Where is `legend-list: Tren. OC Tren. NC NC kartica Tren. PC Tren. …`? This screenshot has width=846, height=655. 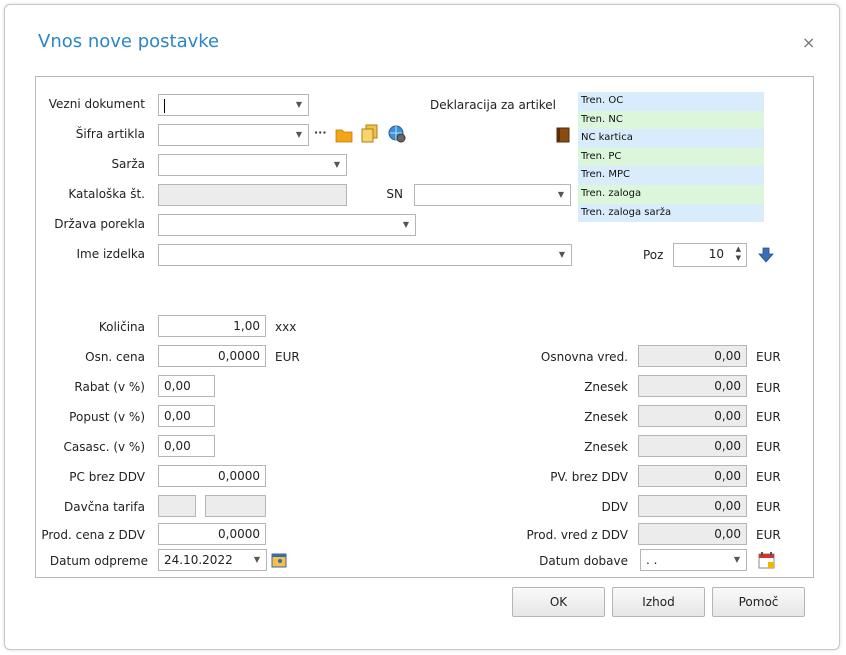 legend-list: Tren. OC Tren. NC NC kartica Tren. PC Tren. … is located at coordinates (671, 157).